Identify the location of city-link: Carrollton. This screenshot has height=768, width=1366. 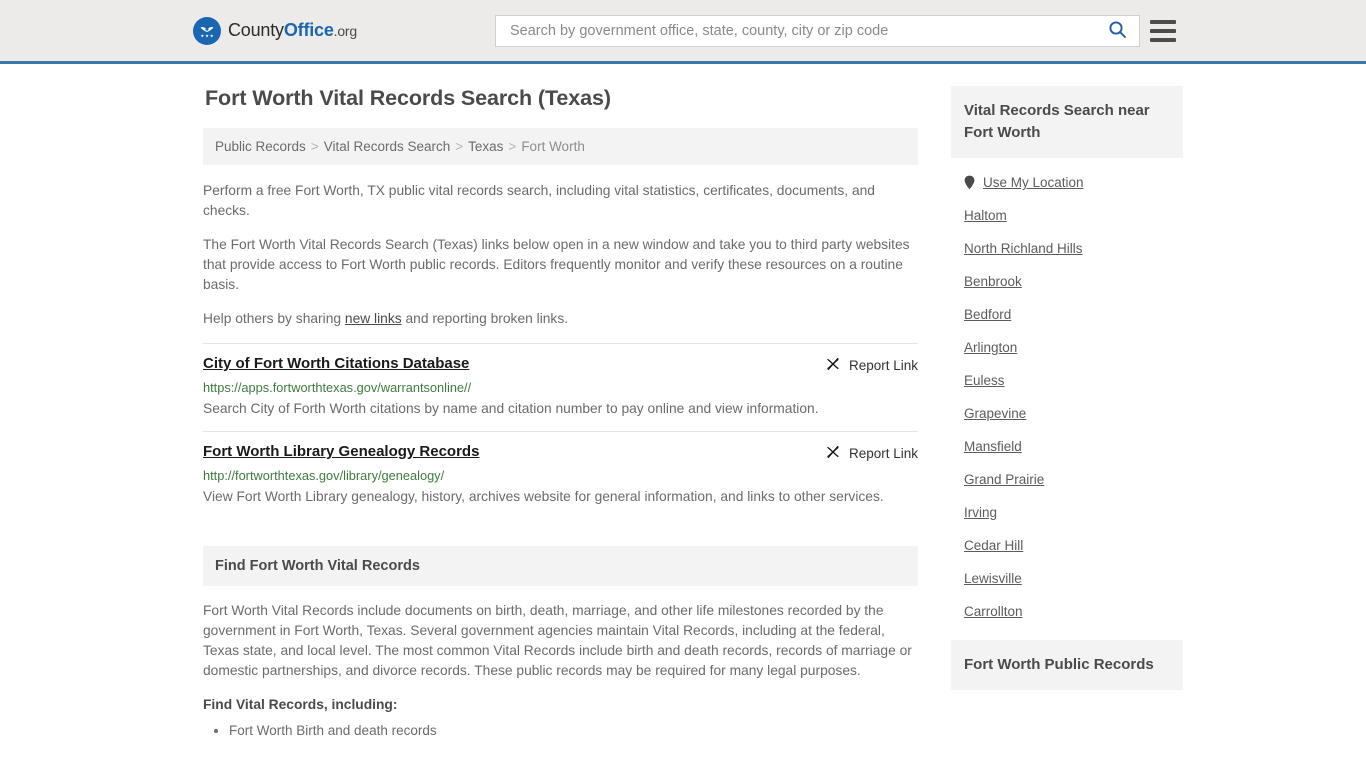
(993, 611).